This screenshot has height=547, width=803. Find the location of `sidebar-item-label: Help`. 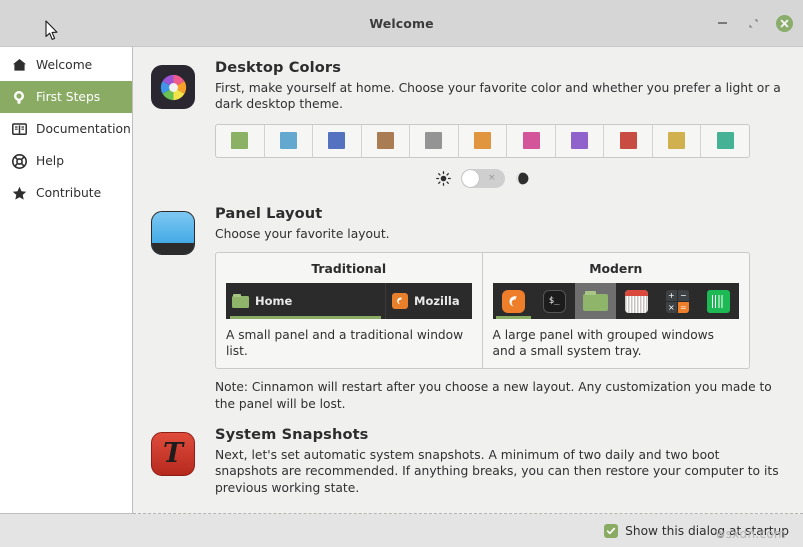

sidebar-item-label: Help is located at coordinates (50, 161).